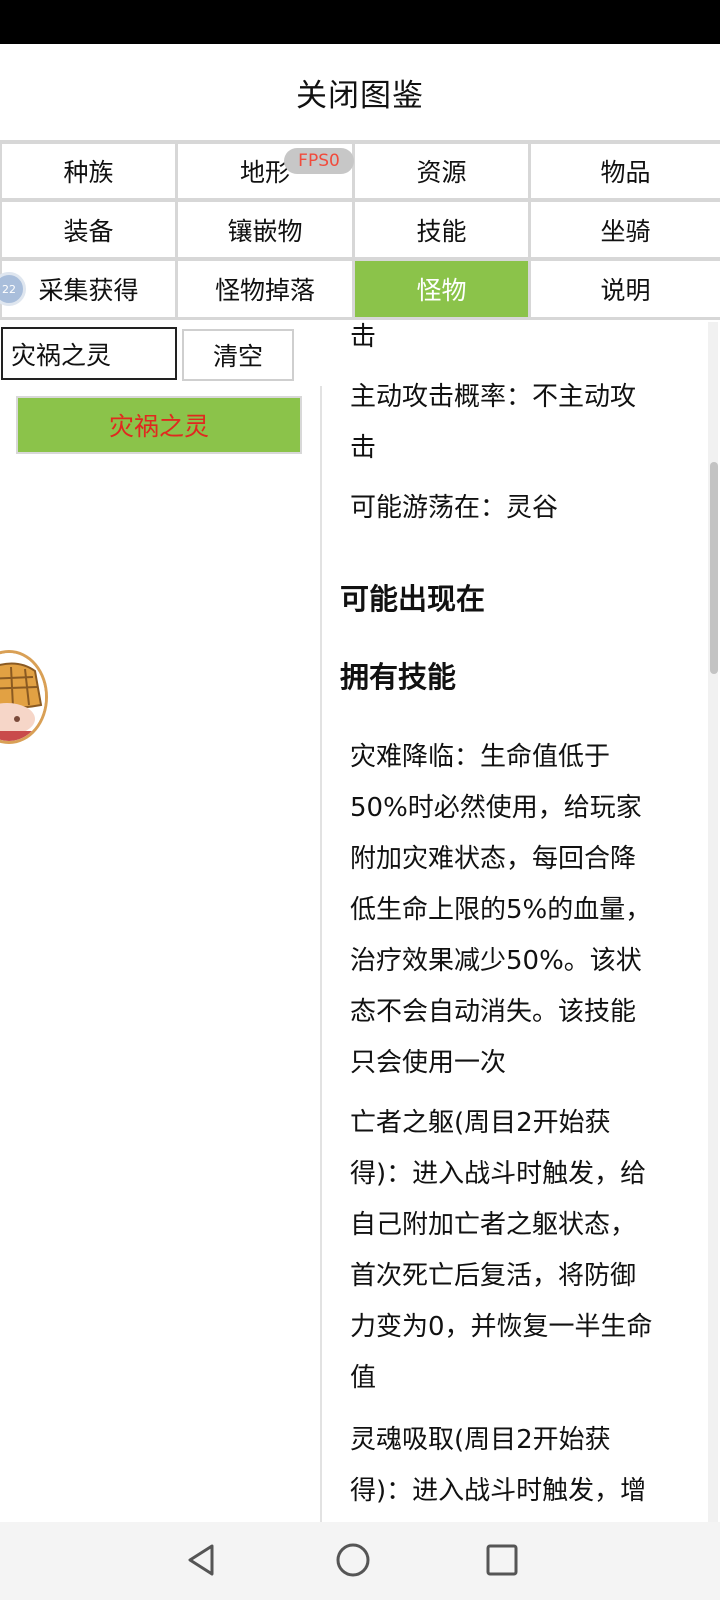 Image resolution: width=720 pixels, height=1600 pixels. I want to click on back-button, so click(202, 1560).